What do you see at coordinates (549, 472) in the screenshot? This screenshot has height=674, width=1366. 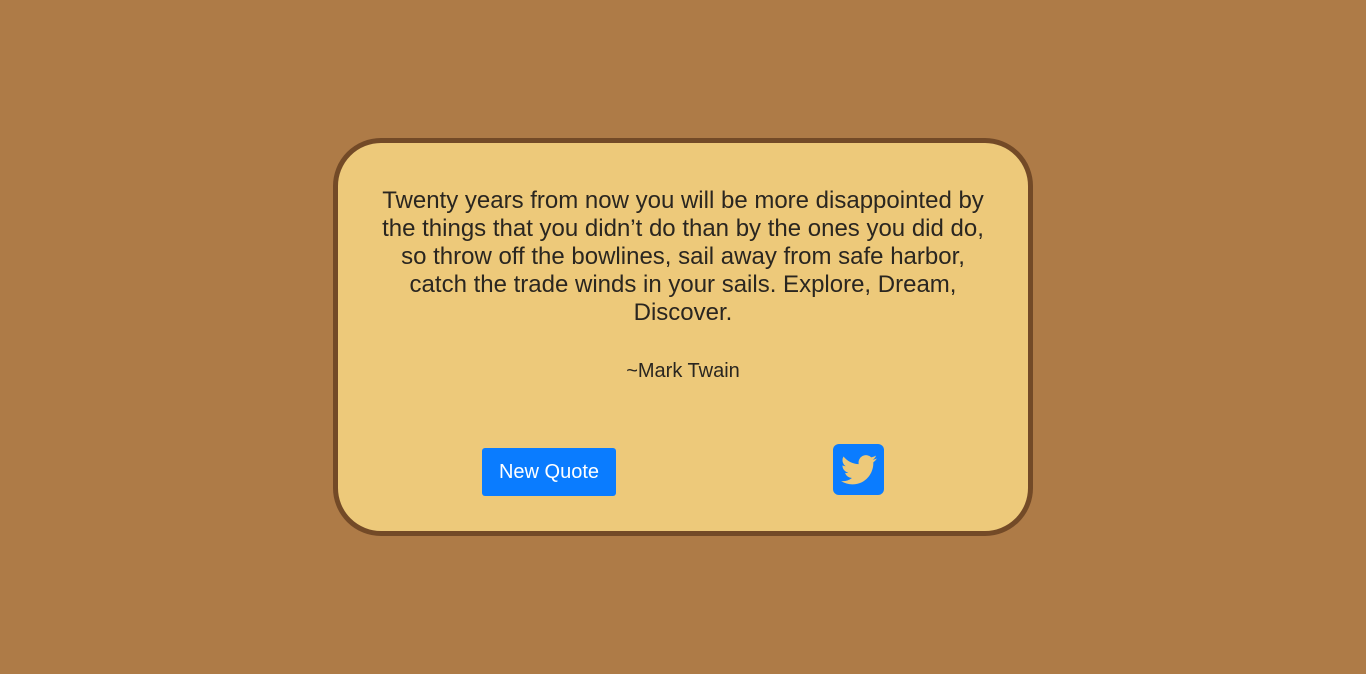 I see `new-quote-button: New Quote` at bounding box center [549, 472].